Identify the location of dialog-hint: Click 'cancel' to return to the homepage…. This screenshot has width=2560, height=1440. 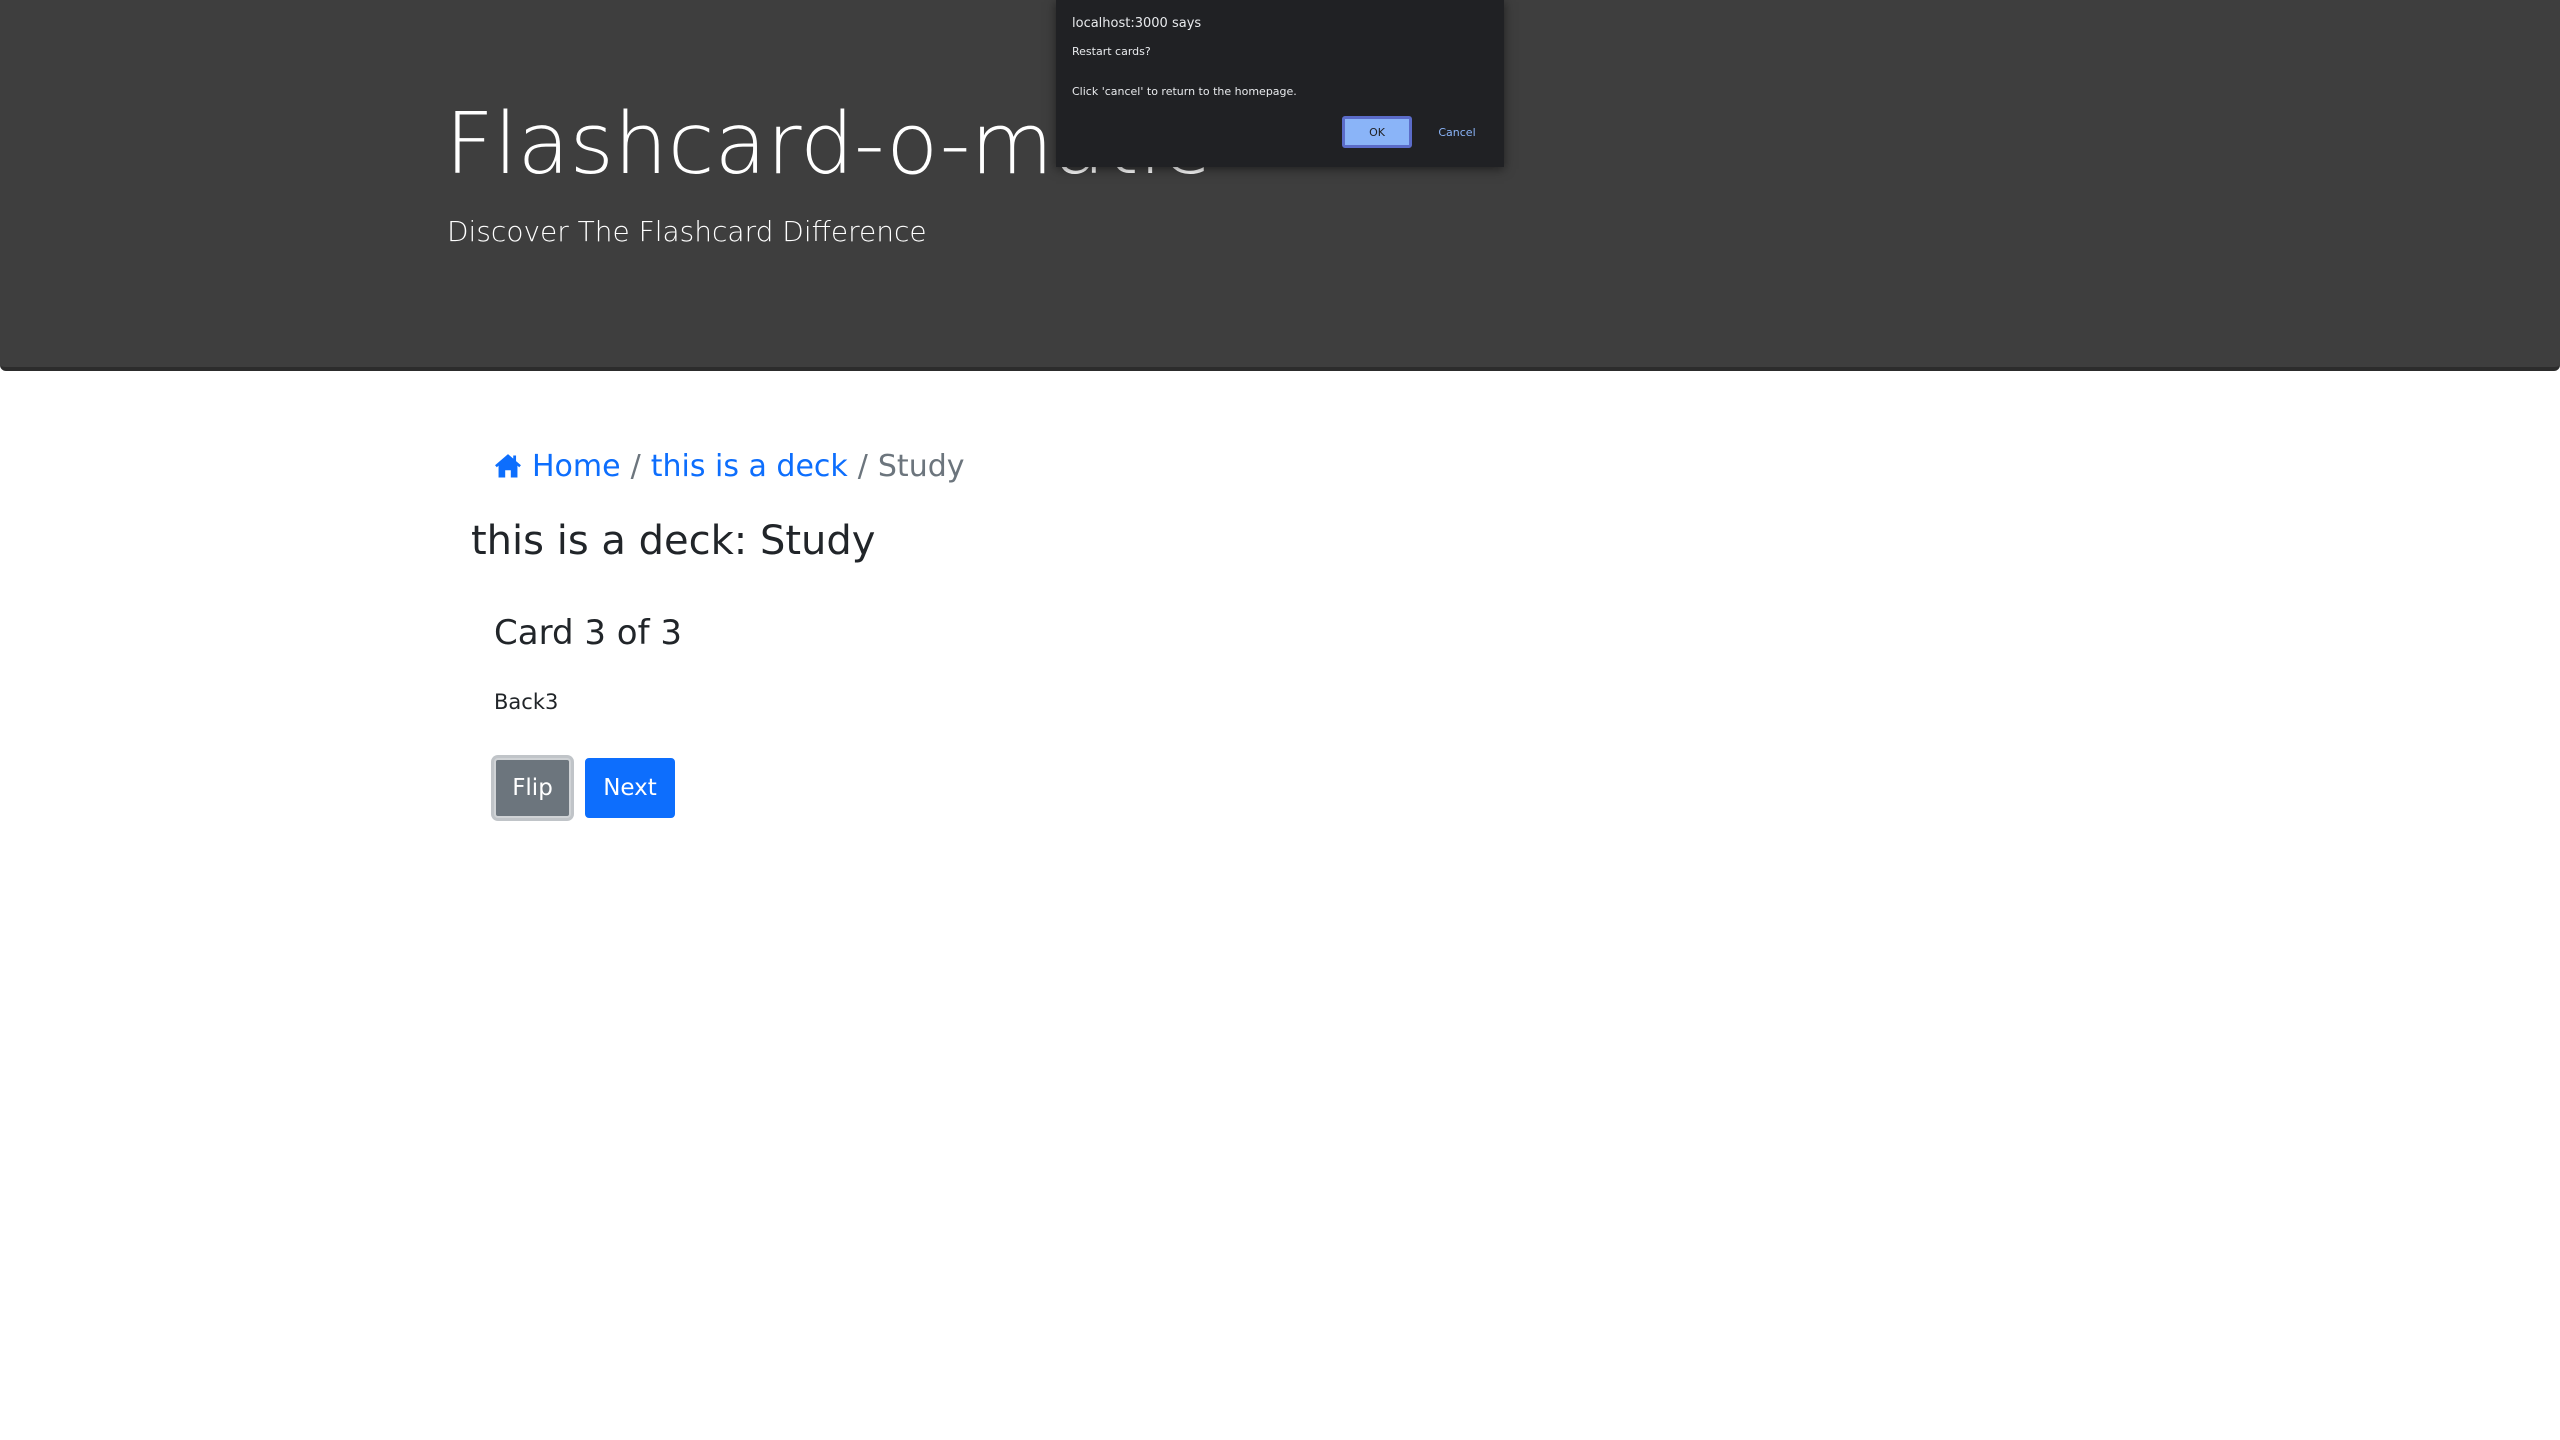
(1184, 91).